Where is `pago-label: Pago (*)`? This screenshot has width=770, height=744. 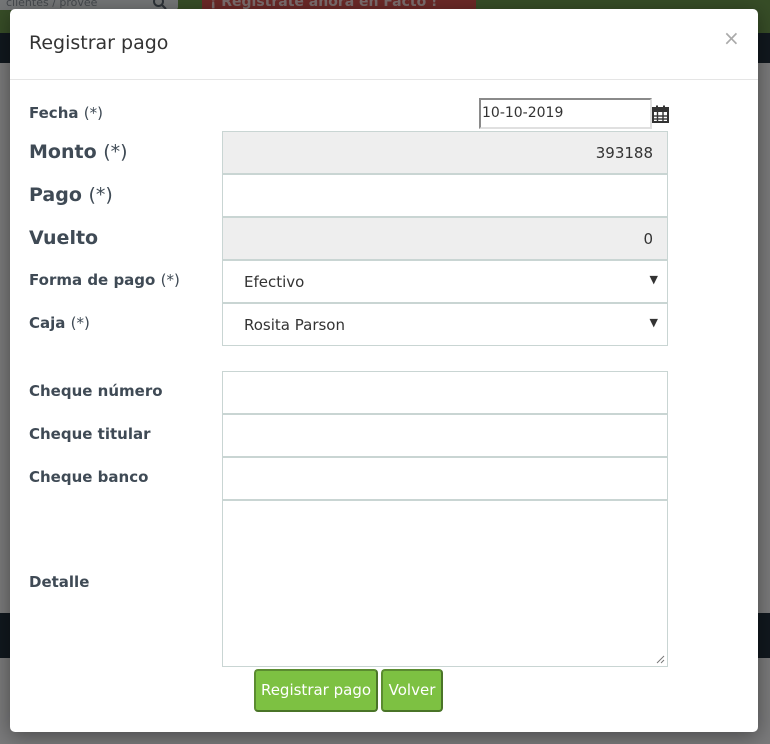 pago-label: Pago (*) is located at coordinates (71, 195).